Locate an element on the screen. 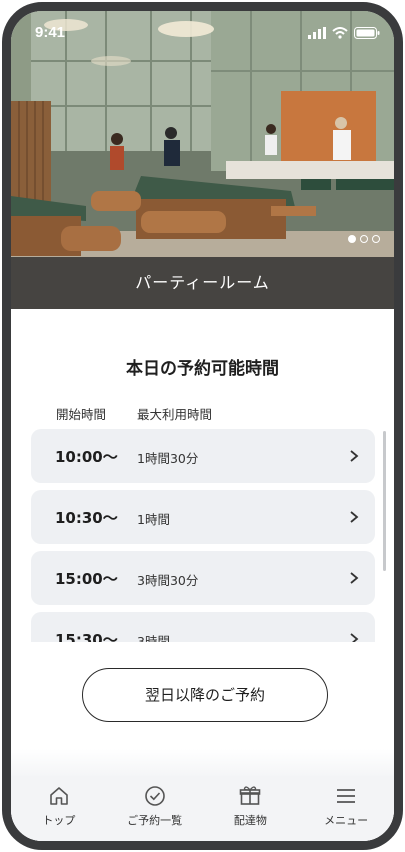 This screenshot has width=405, height=852. home-icon is located at coordinates (59, 796).